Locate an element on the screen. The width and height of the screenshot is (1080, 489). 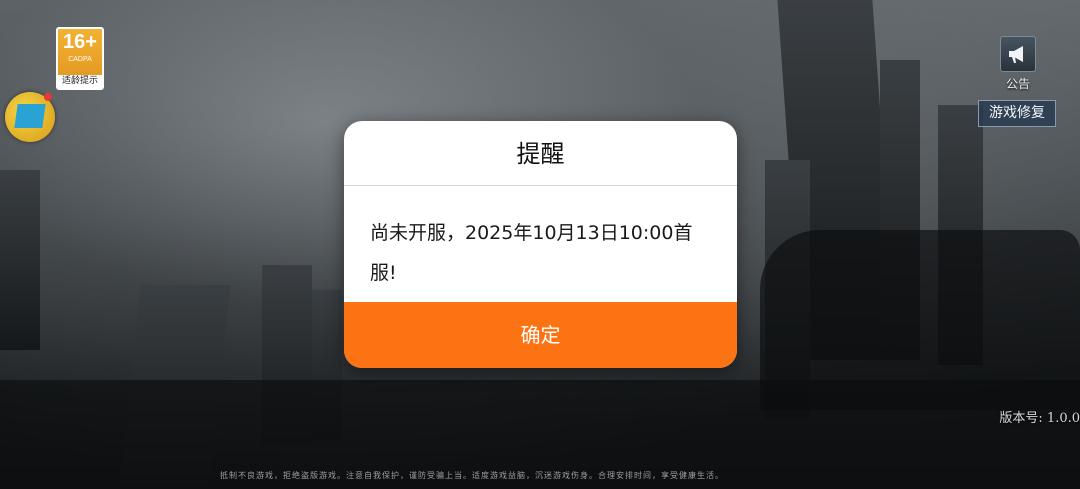
age-rating-org: CADPA is located at coordinates (80, 59).